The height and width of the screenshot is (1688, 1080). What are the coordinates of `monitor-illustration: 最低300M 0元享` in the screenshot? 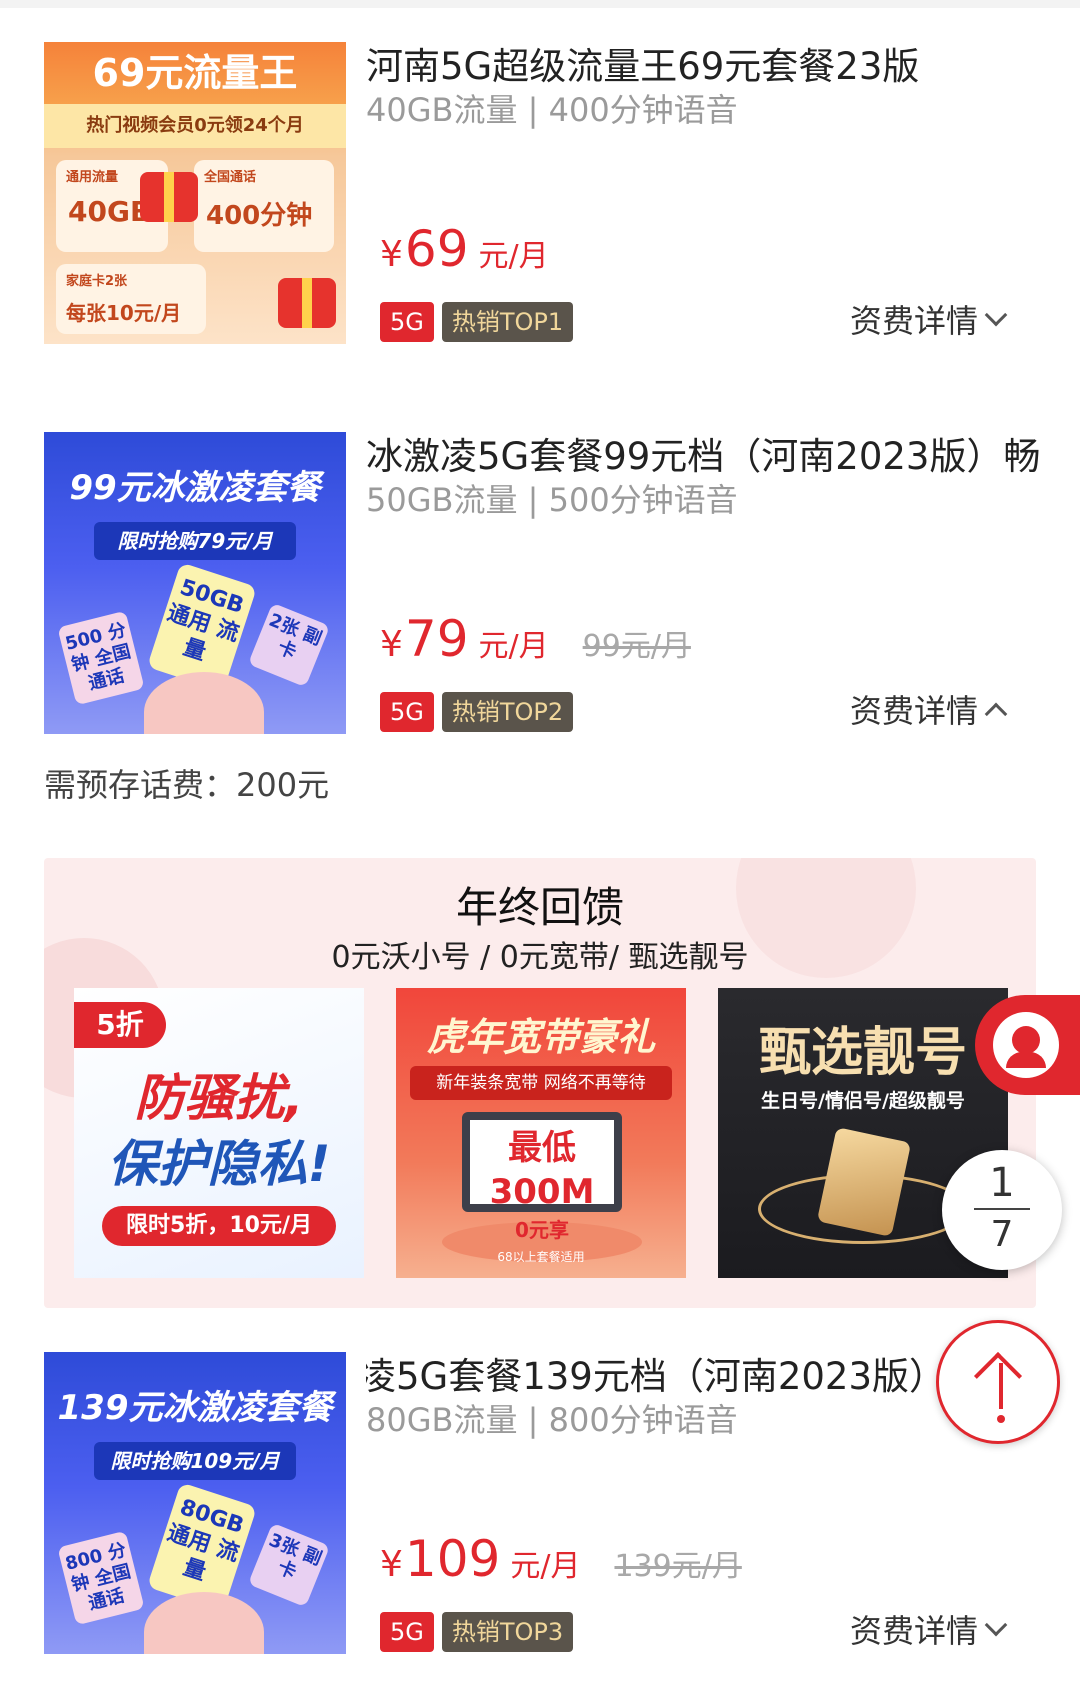 It's located at (542, 1177).